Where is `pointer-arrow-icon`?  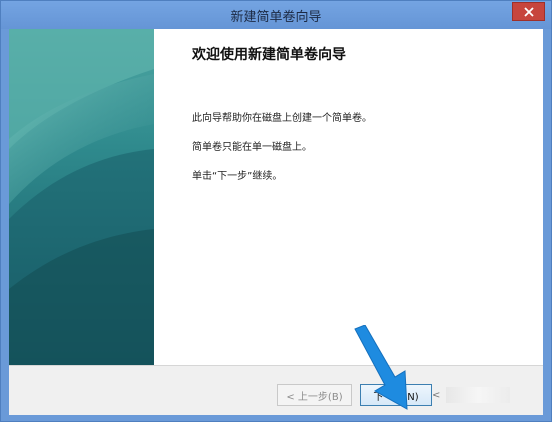 pointer-arrow-icon is located at coordinates (384, 368).